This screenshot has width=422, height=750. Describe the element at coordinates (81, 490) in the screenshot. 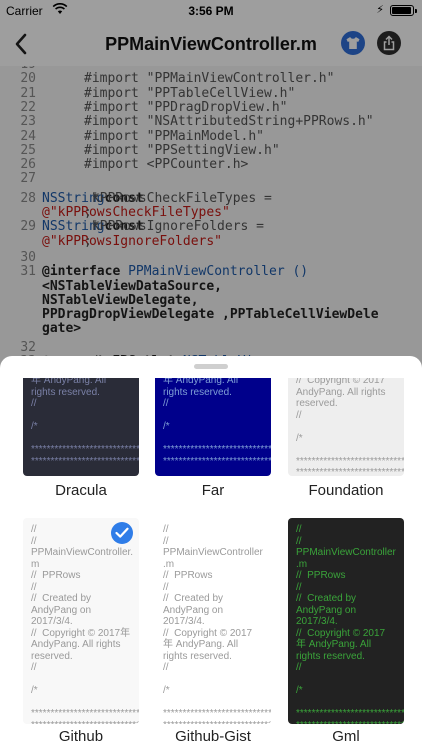

I see `theme-name: Dracula` at that location.